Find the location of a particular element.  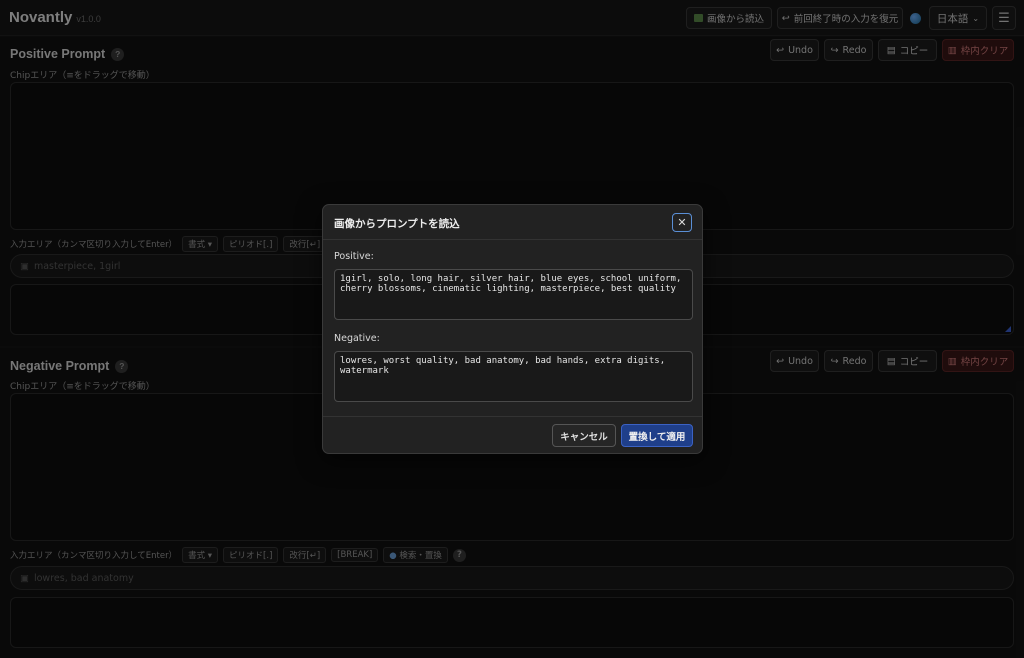

dialog-footer-divider is located at coordinates (512, 416).